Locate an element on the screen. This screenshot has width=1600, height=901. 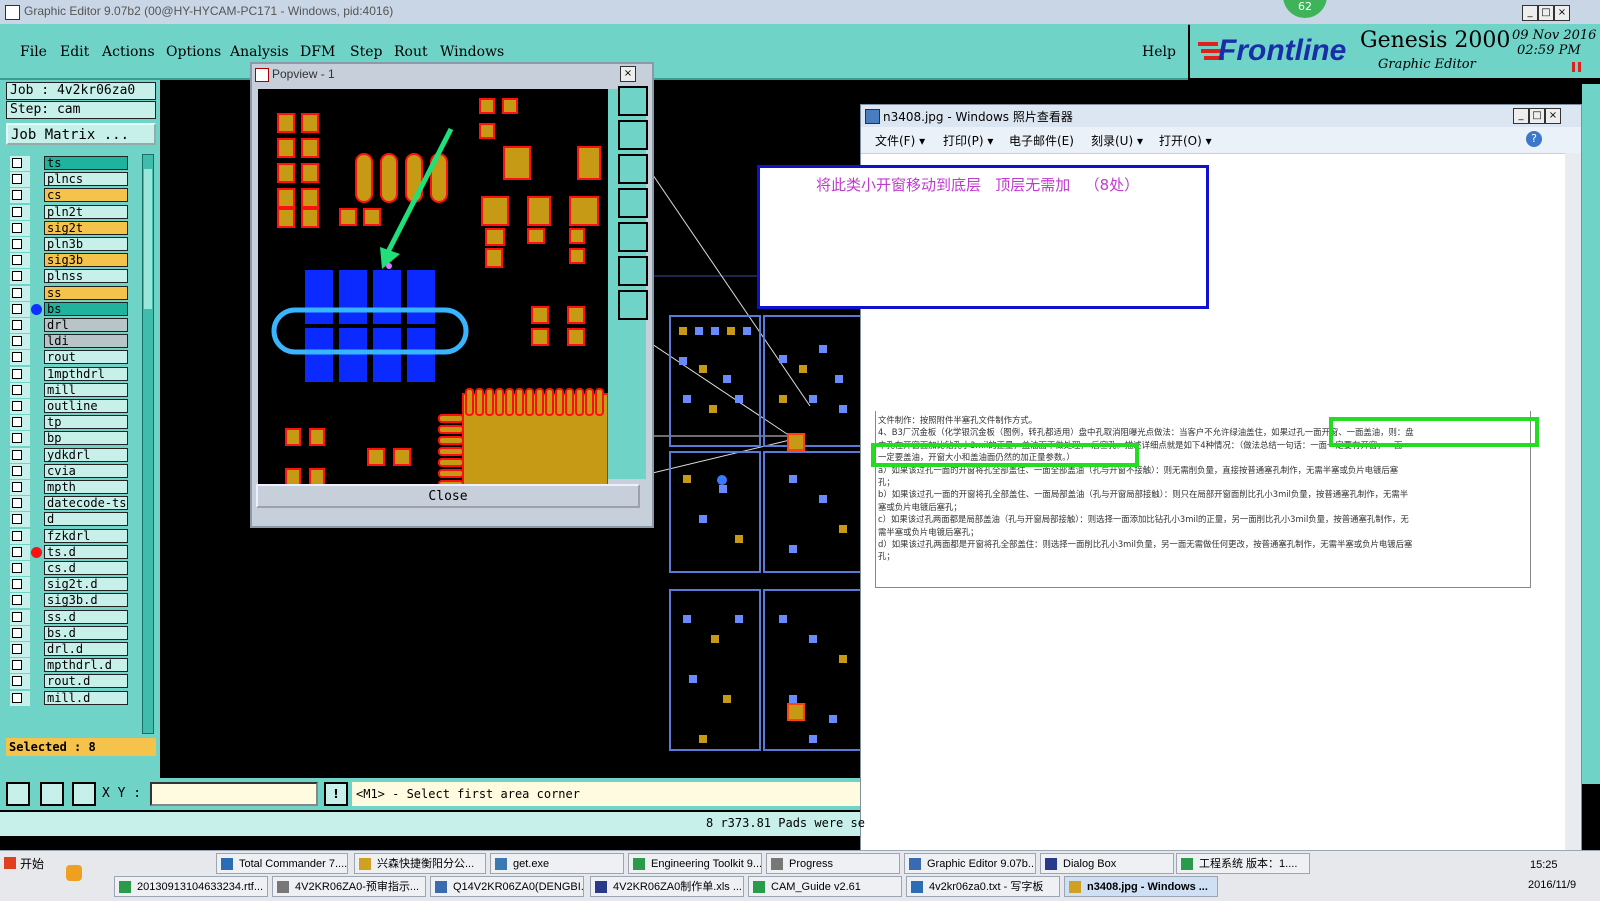
pan-left-button is located at coordinates (633, 203).